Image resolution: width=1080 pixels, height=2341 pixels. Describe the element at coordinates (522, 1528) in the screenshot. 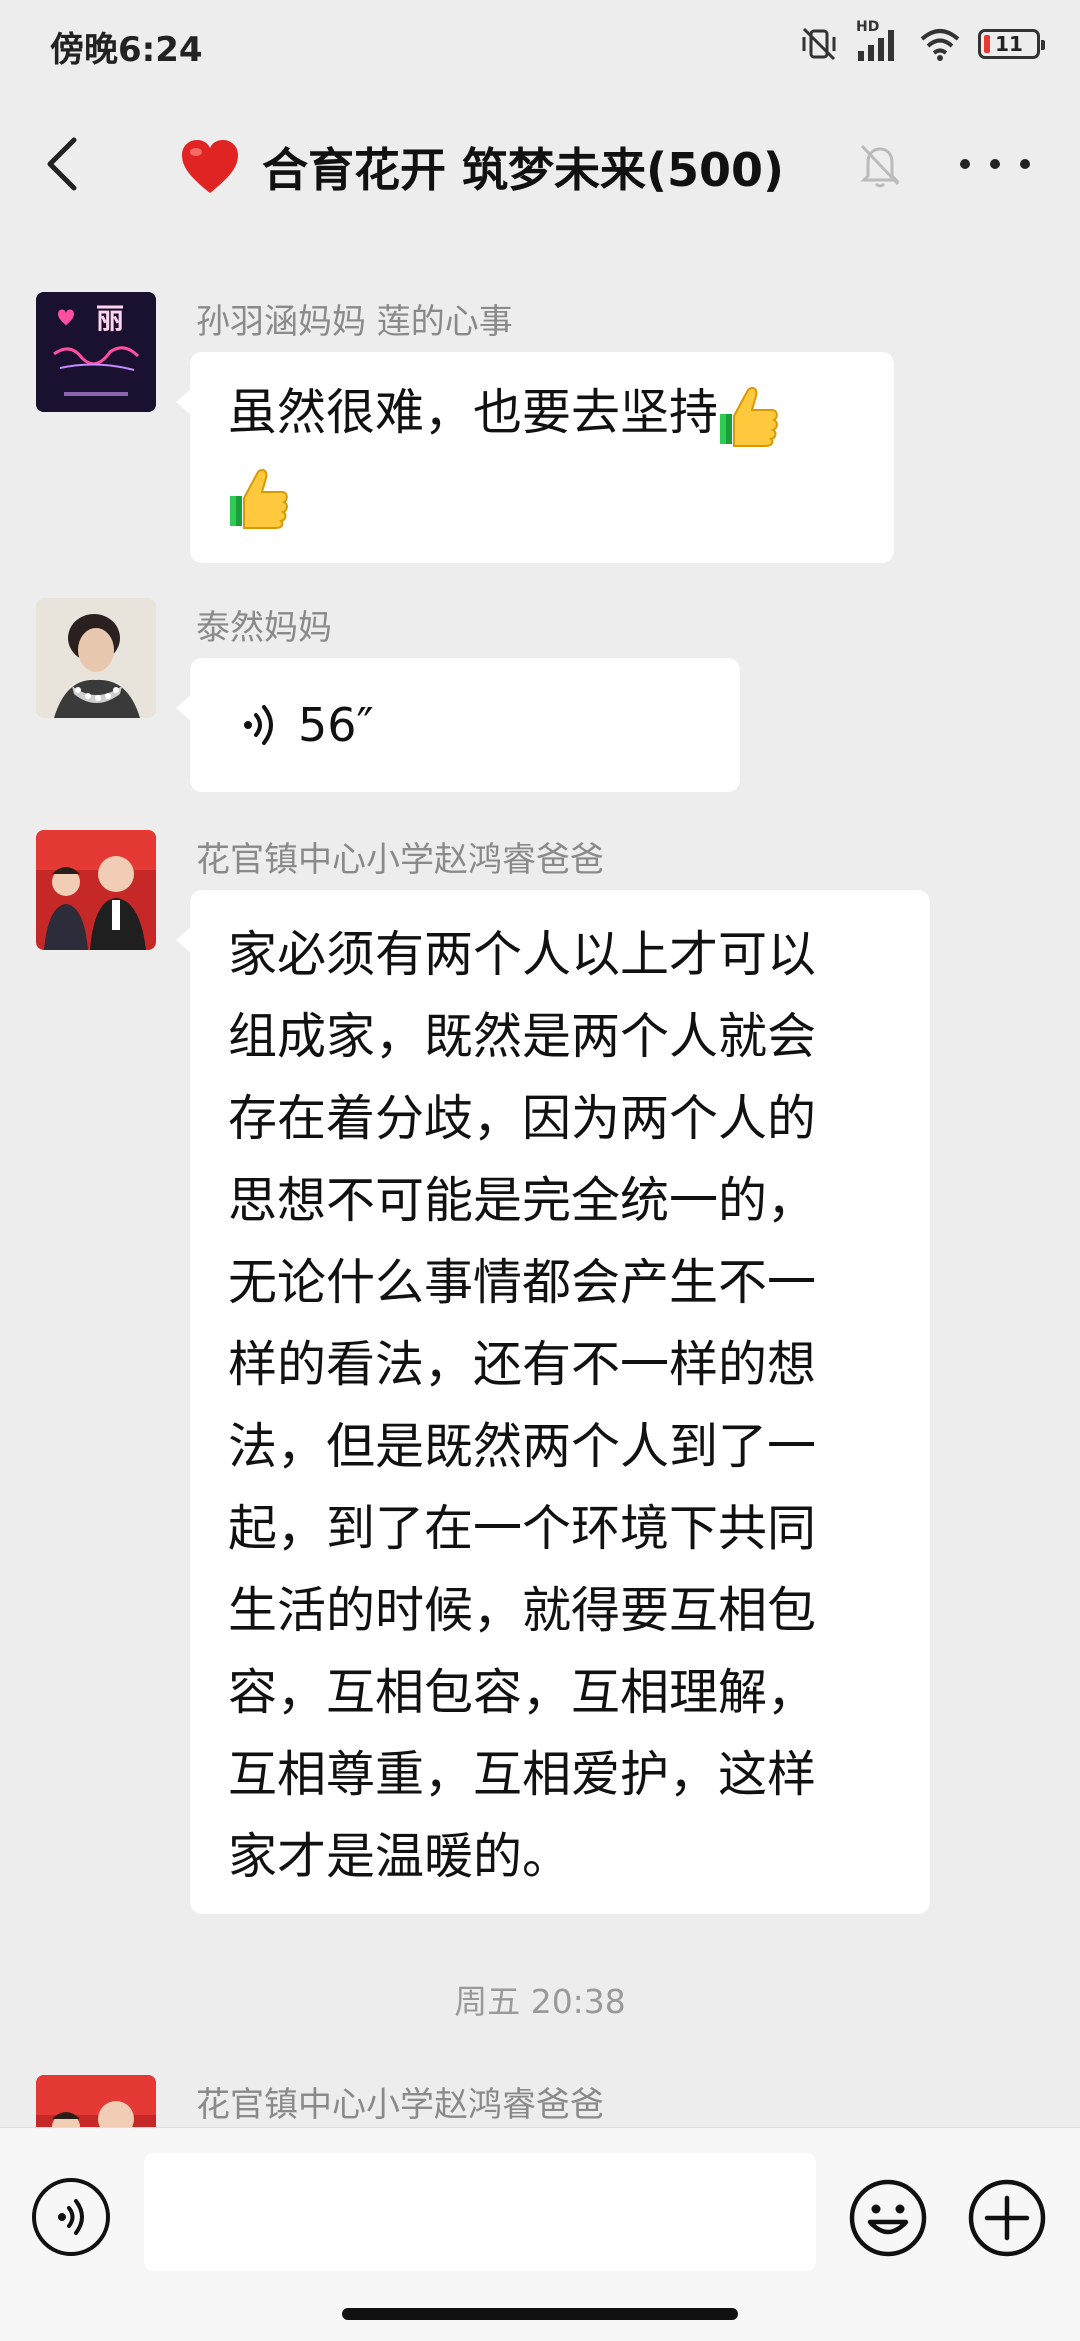

I see `message-line: 起，到了在一个环境下共同` at that location.